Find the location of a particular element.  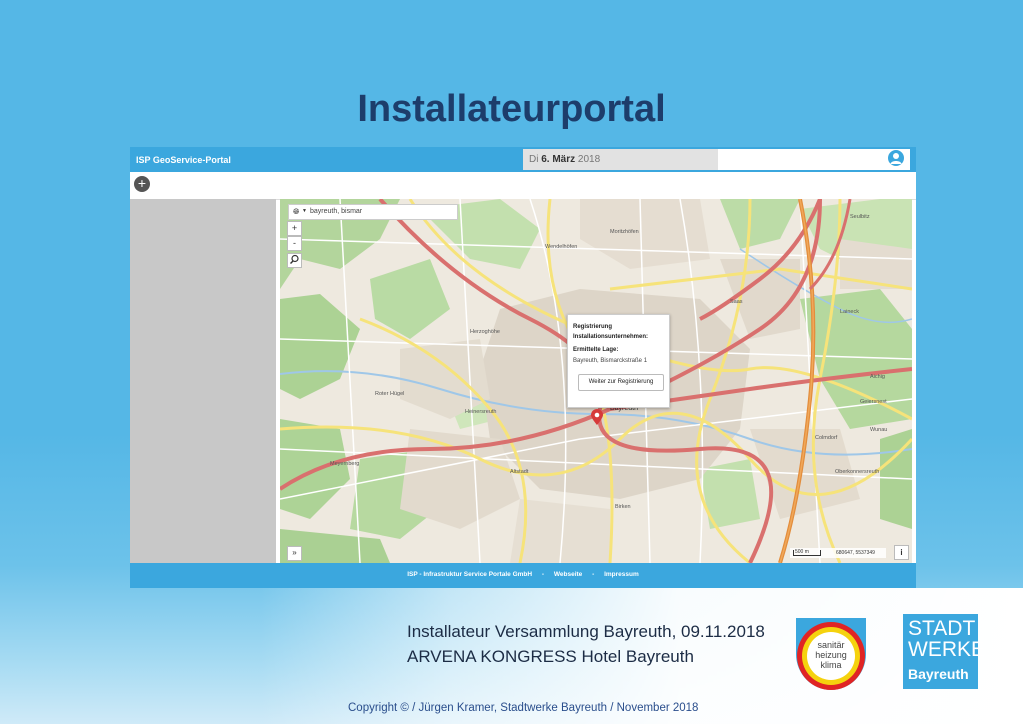

map-search-input: 🌐︎ ▼ bayreuth, bismar is located at coordinates (373, 212).